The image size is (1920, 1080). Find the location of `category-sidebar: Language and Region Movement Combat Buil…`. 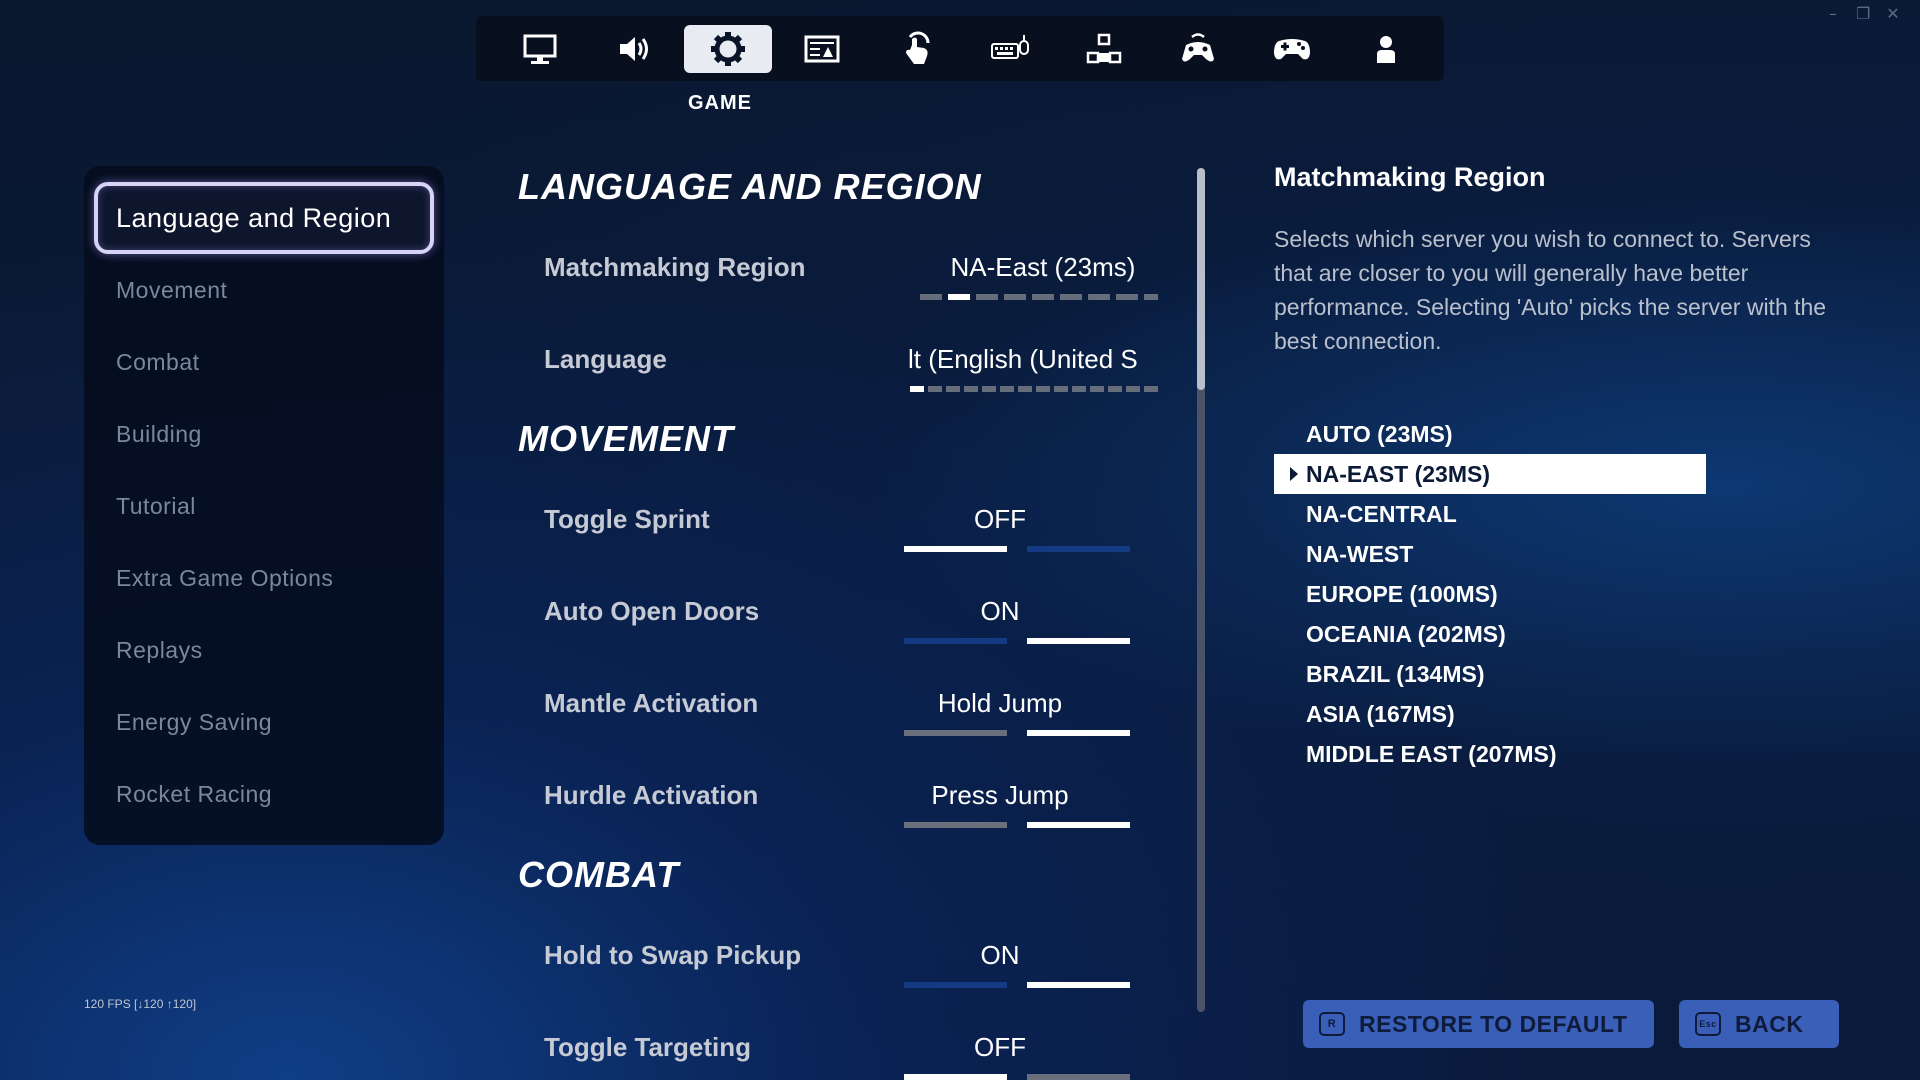

category-sidebar: Language and Region Movement Combat Buil… is located at coordinates (264, 505).